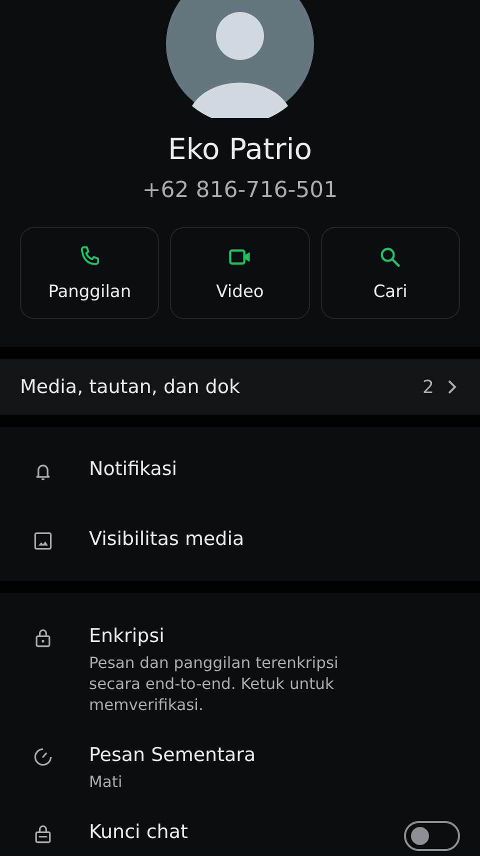 The height and width of the screenshot is (856, 480). I want to click on chevron-icon, so click(452, 387).